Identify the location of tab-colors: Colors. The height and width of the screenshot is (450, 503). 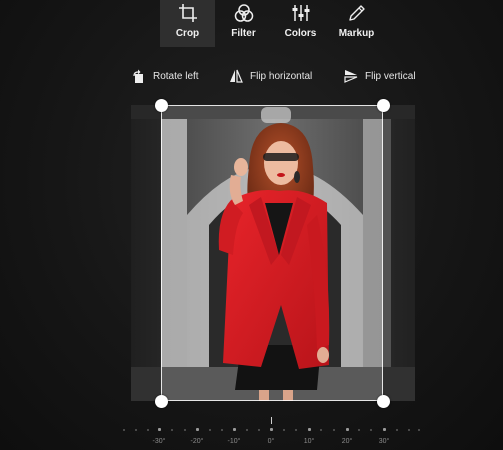
(300, 23).